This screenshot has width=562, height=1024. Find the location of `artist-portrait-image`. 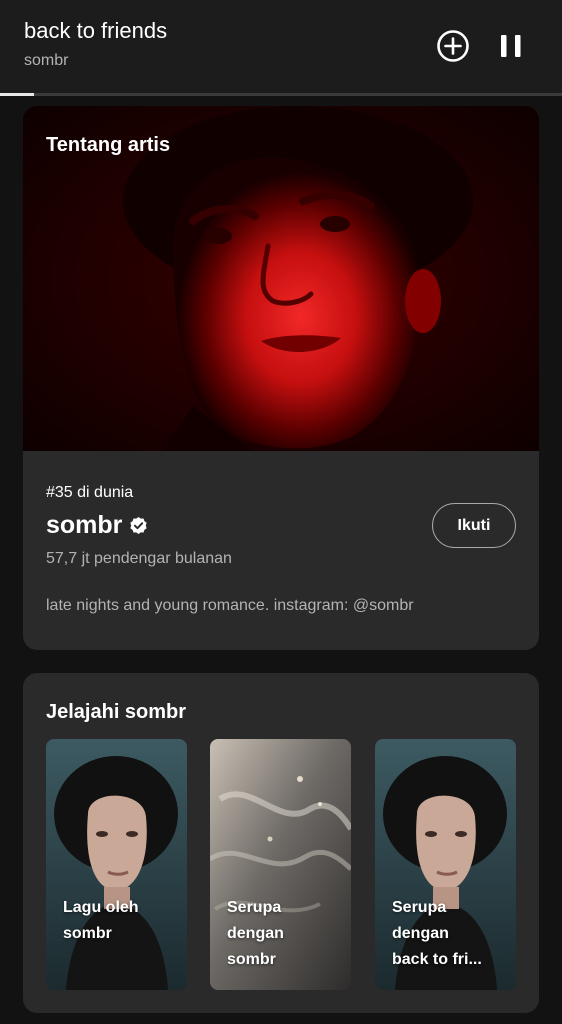

artist-portrait-image is located at coordinates (116, 864).